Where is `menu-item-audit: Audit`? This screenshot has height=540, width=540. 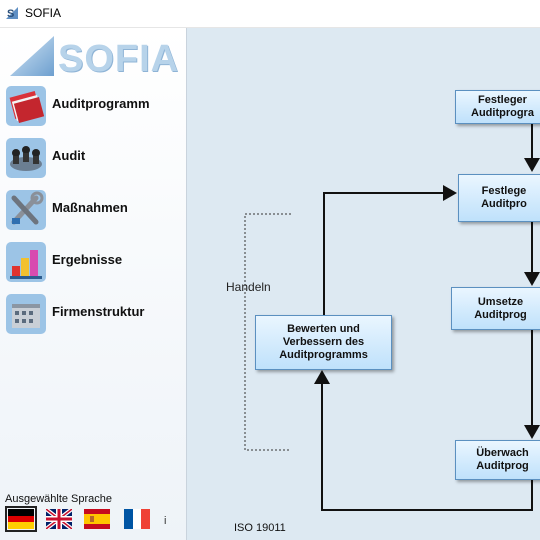
menu-item-audit: Audit is located at coordinates (93, 158).